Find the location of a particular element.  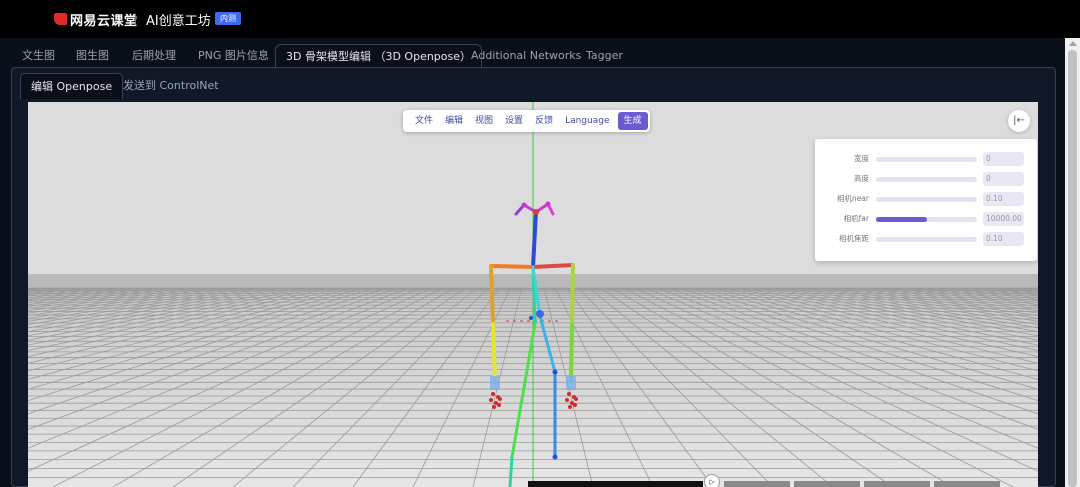

setting-label: 相机near is located at coordinates (852, 198).